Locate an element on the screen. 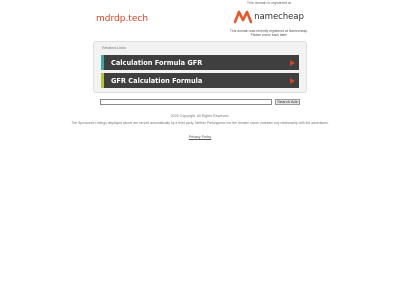 The image size is (400, 300). copyright-text: 2025 Copyright. All Rights Reserved. is located at coordinates (200, 116).